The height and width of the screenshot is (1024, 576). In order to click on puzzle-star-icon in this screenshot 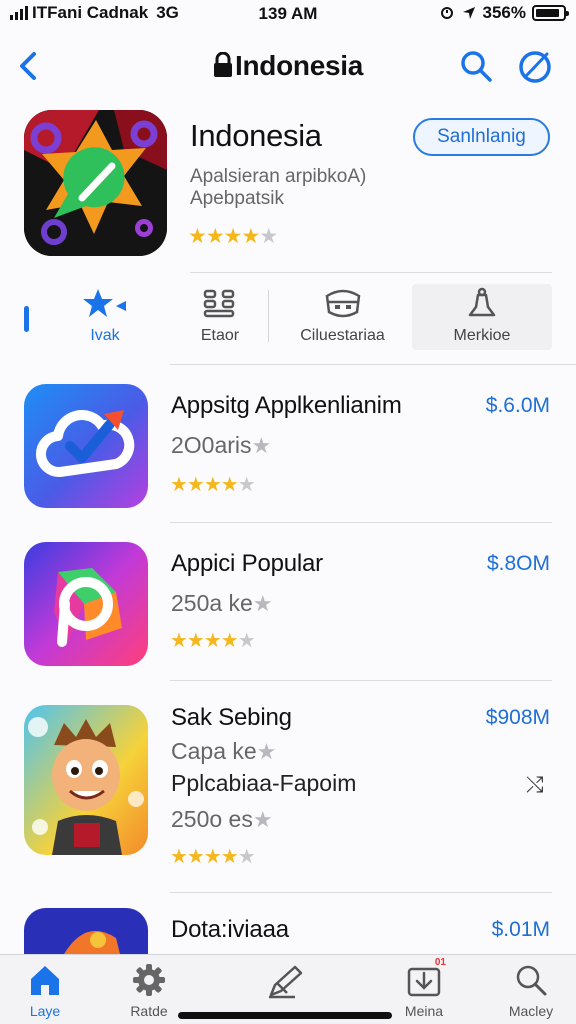, I will do `click(104, 303)`.